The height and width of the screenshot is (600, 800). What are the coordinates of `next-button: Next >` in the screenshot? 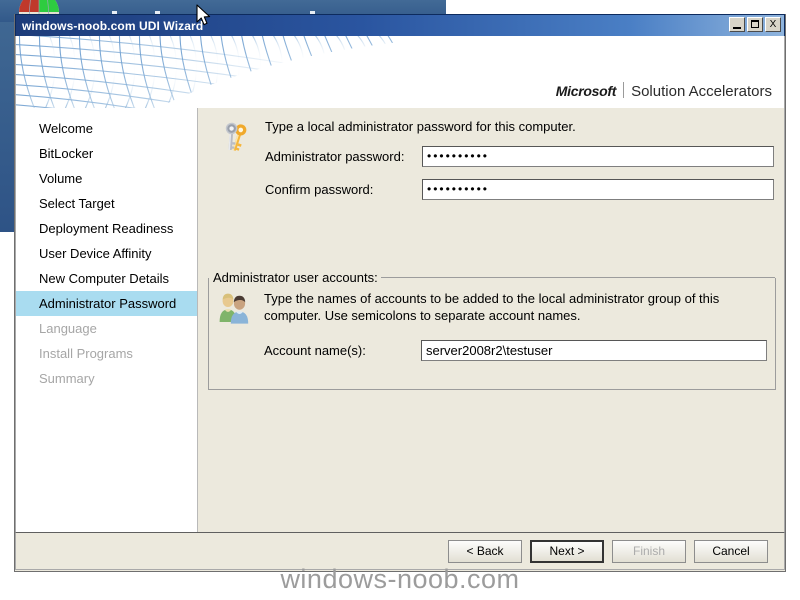 It's located at (567, 551).